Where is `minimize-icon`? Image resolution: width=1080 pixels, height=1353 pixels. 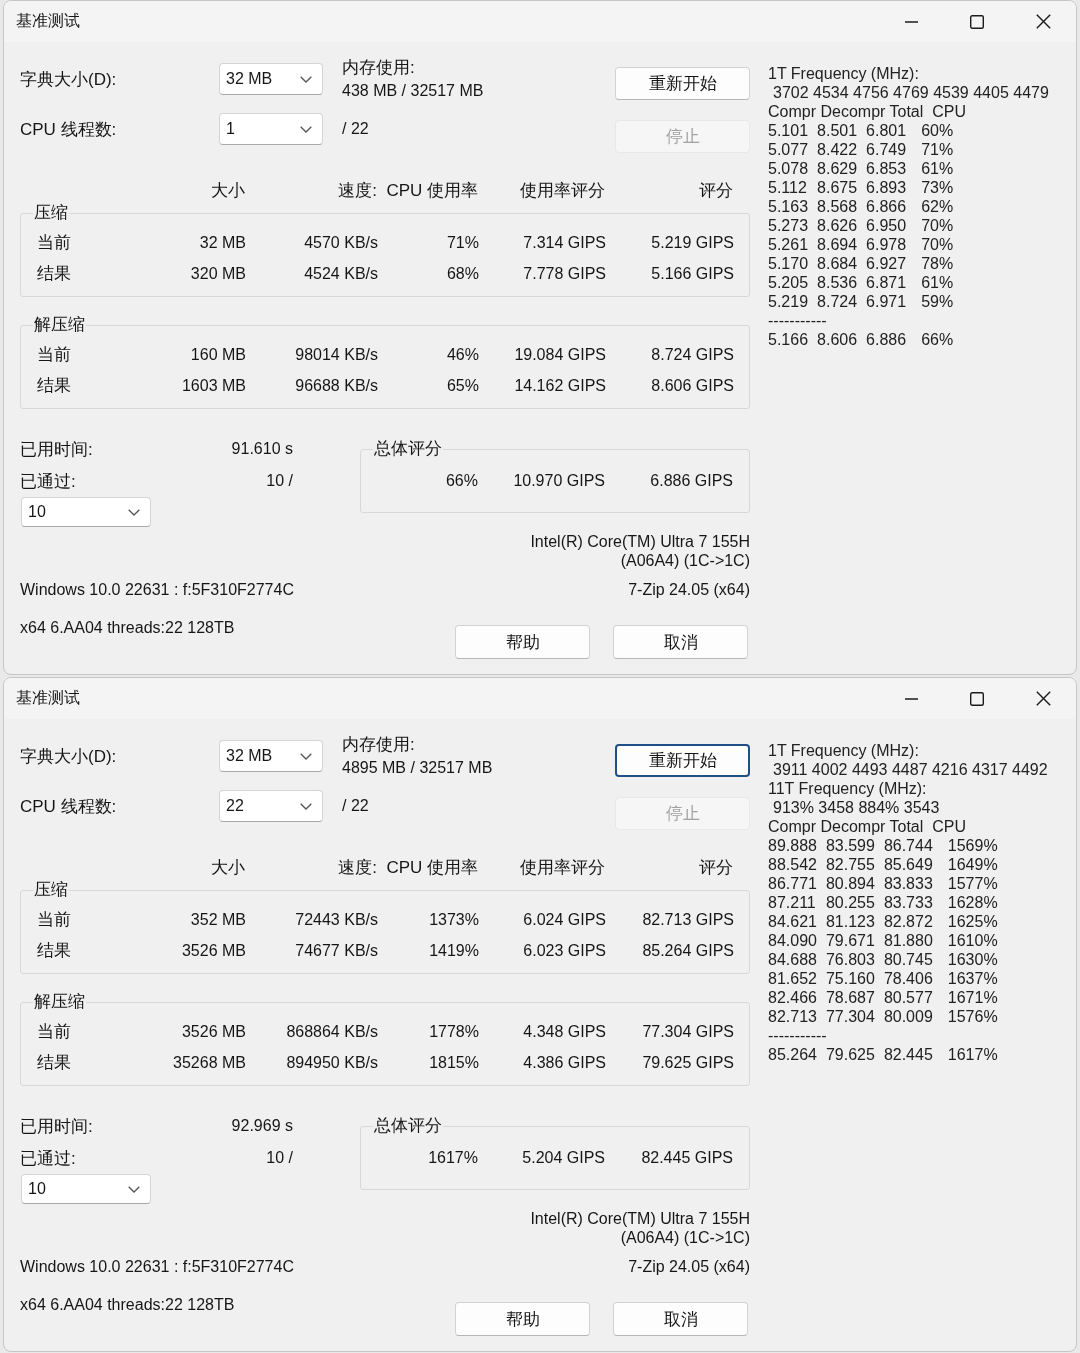 minimize-icon is located at coordinates (911, 698).